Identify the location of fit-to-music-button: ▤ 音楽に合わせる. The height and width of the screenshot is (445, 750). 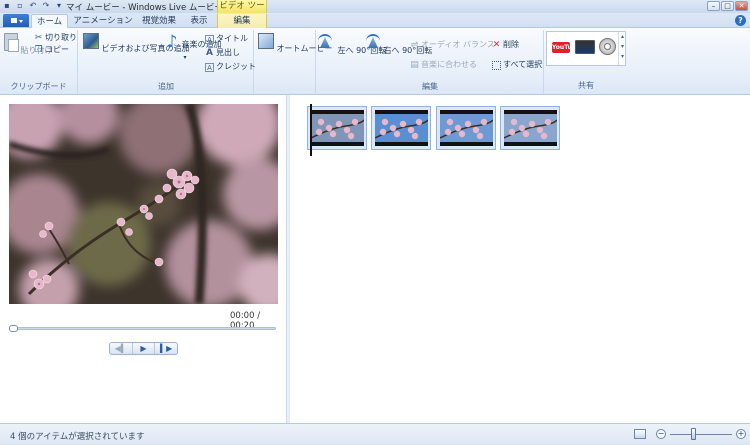
(443, 65).